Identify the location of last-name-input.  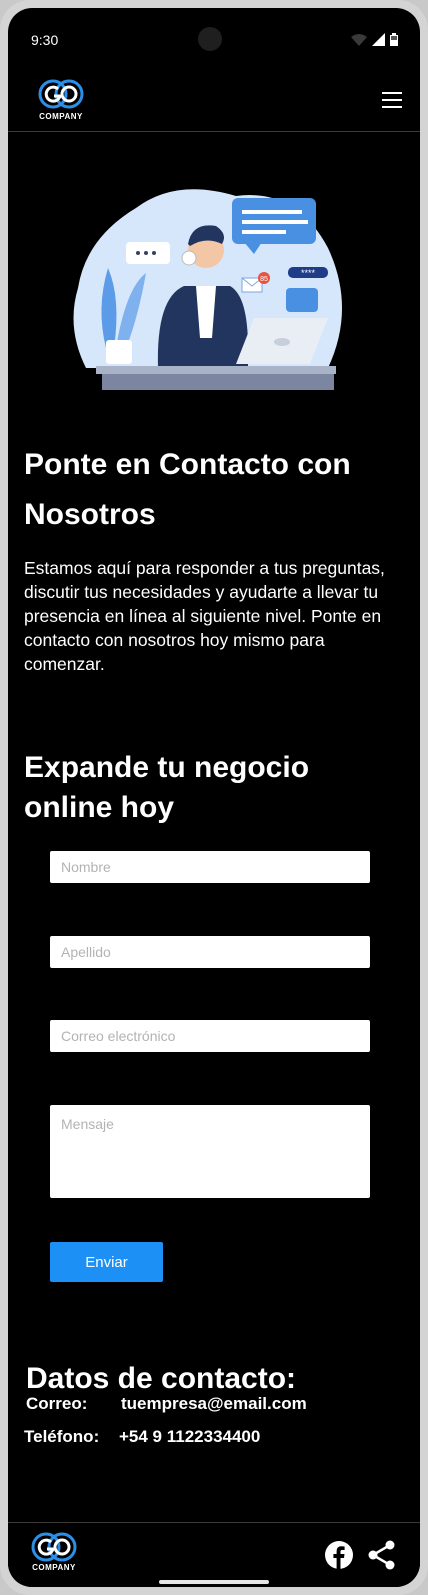
(210, 952).